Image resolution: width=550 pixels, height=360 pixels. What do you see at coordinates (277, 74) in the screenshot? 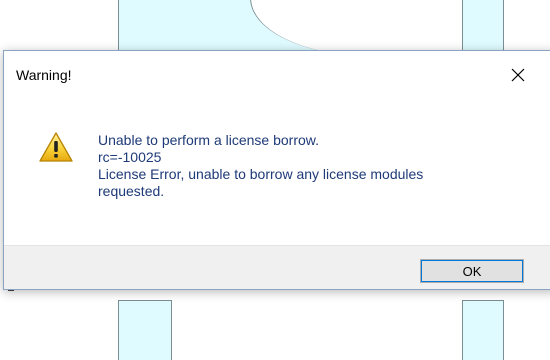
I see `dialog-titlebar: Warning!` at bounding box center [277, 74].